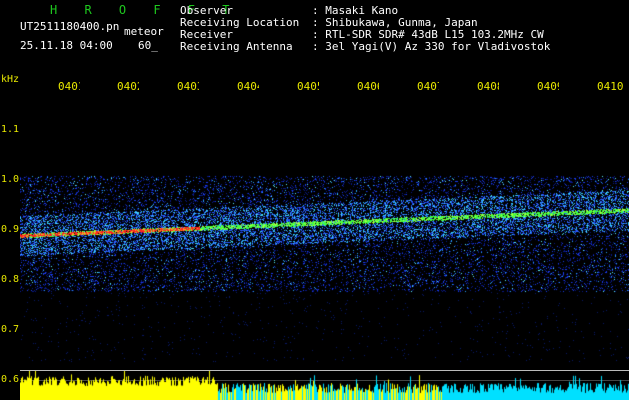 This screenshot has width=629, height=400. I want to click on freq-tick-0-9: 0.9, so click(10, 229).